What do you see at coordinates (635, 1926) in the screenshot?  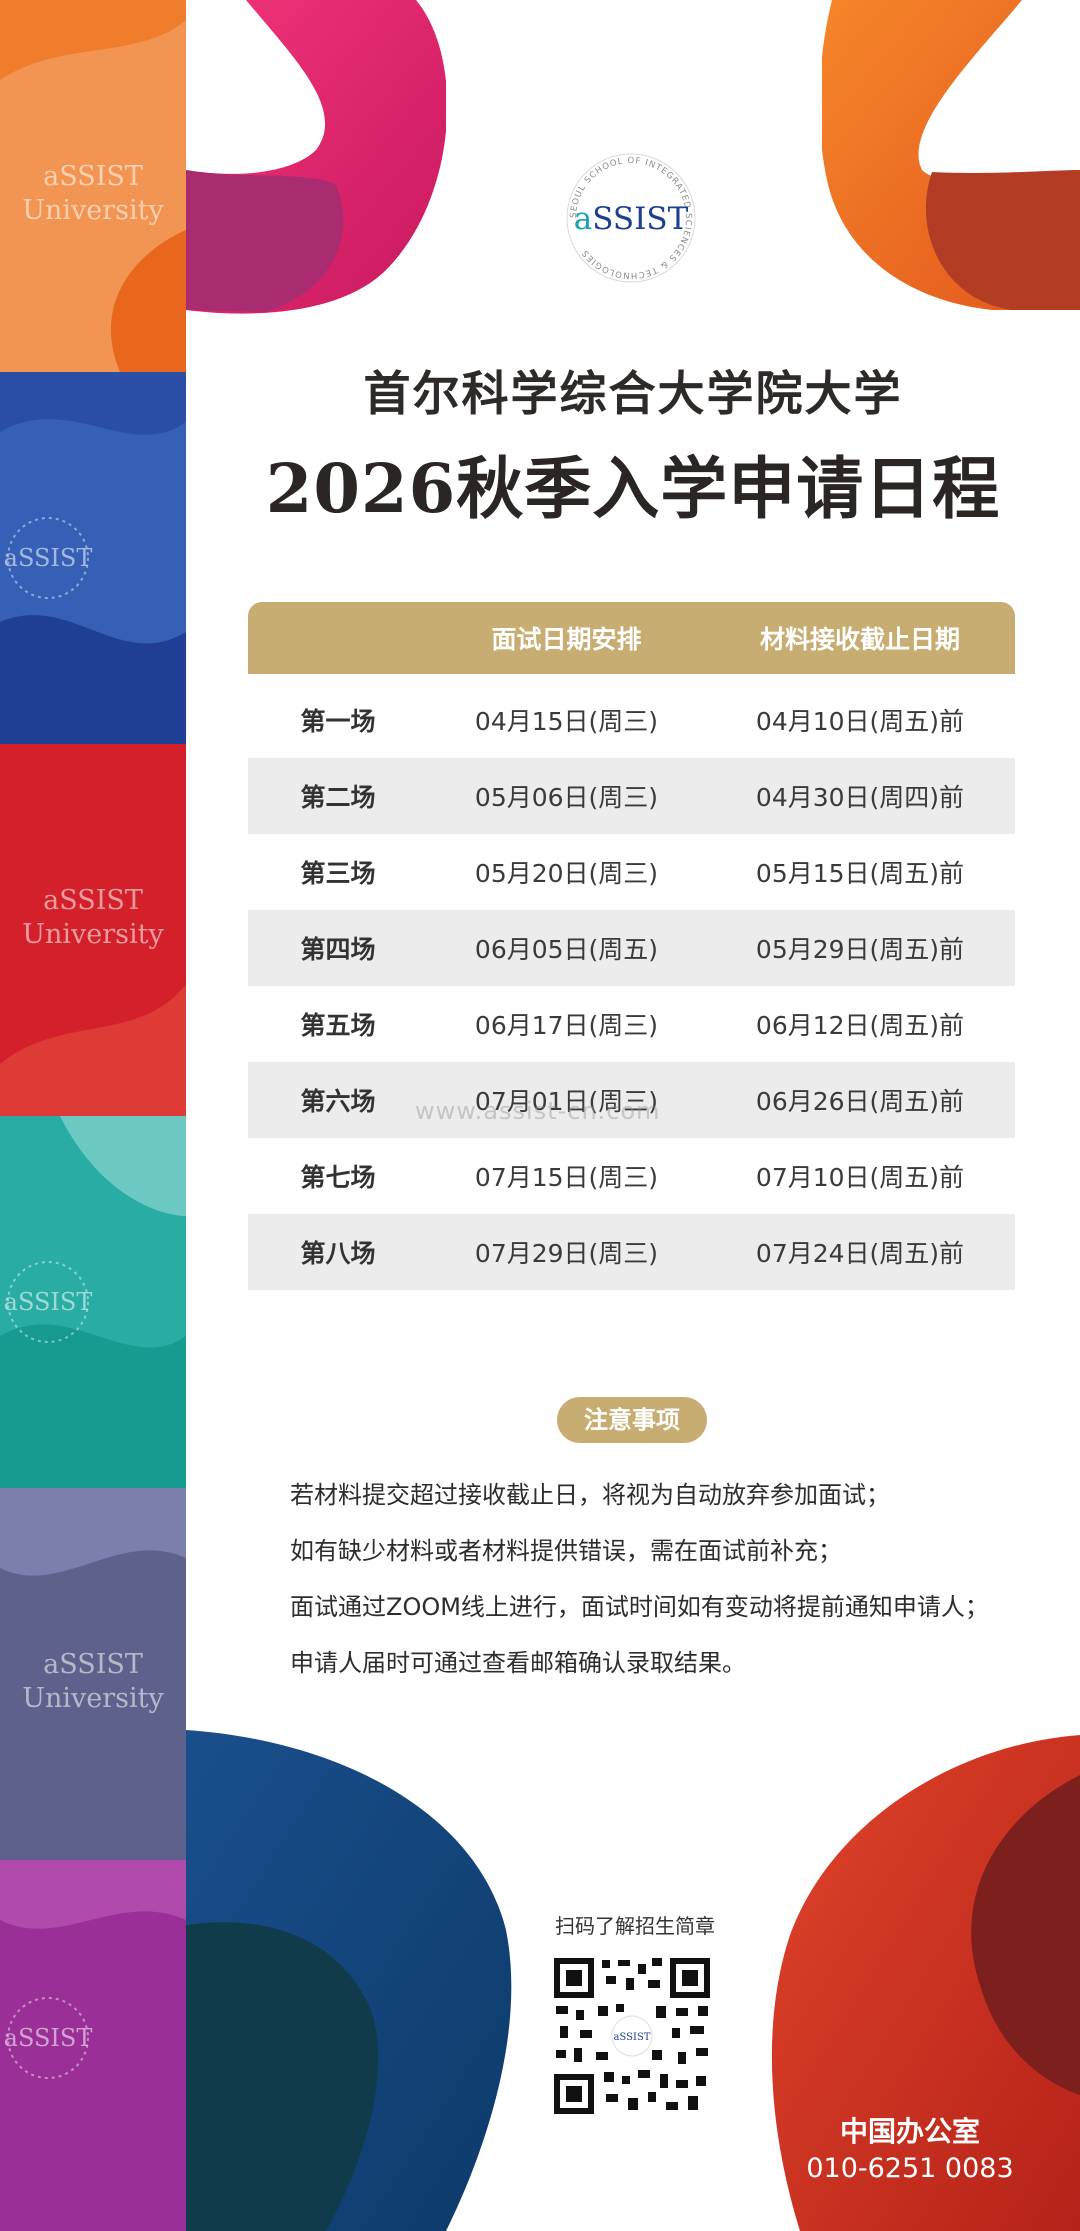 I see `qr-caption: 扫码了解招生简章` at bounding box center [635, 1926].